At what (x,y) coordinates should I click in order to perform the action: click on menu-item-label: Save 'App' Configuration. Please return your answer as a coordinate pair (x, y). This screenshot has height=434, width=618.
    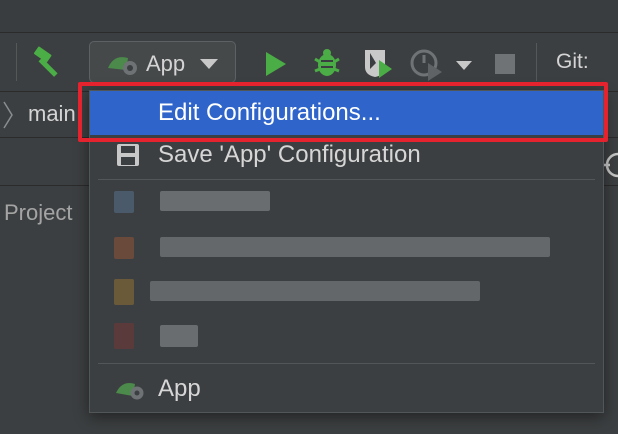
    Looking at the image, I should click on (289, 154).